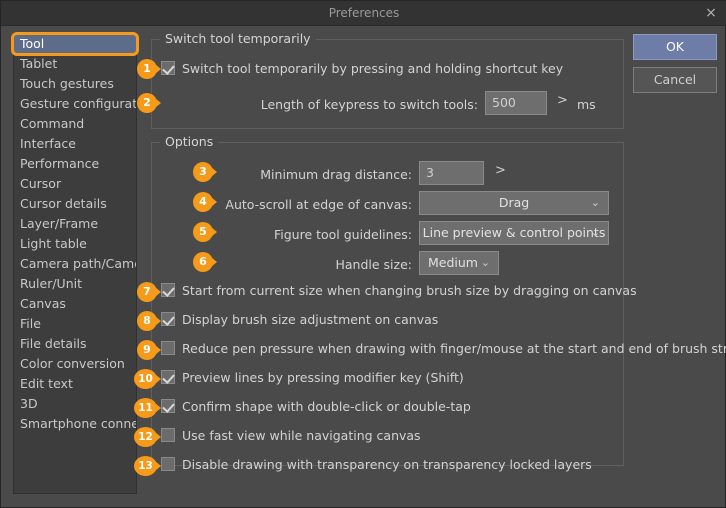 The width and height of the screenshot is (726, 508). Describe the element at coordinates (149, 350) in the screenshot. I see `badge-9: 9` at that location.